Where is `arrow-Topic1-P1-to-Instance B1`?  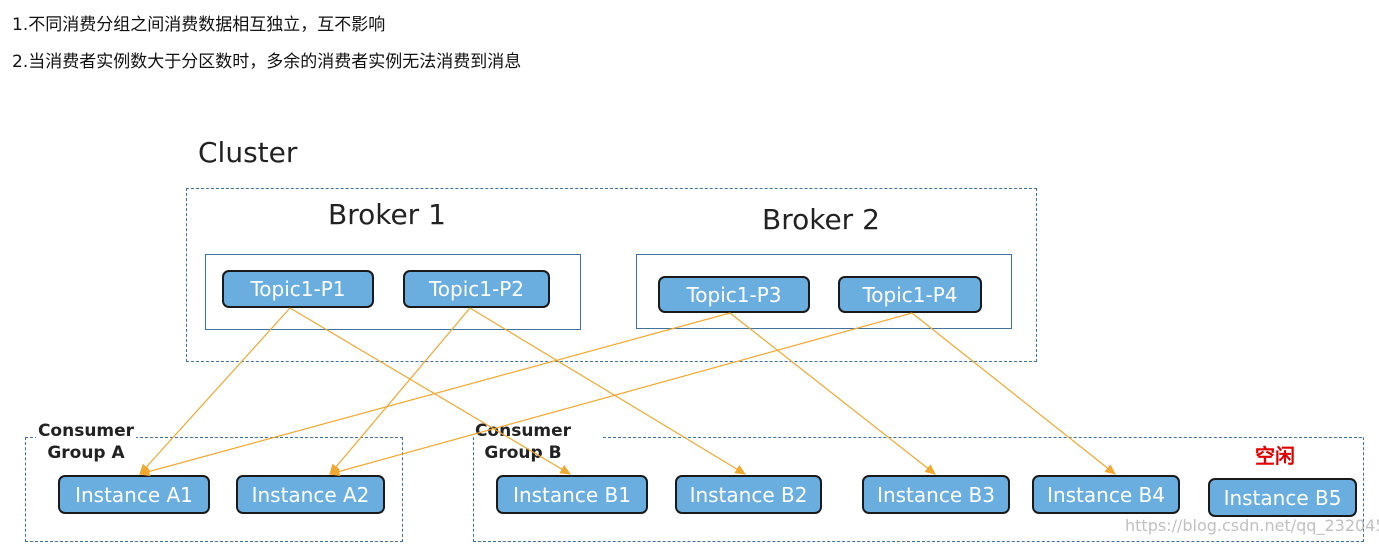 arrow-Topic1-P1-to-Instance B1 is located at coordinates (430, 391).